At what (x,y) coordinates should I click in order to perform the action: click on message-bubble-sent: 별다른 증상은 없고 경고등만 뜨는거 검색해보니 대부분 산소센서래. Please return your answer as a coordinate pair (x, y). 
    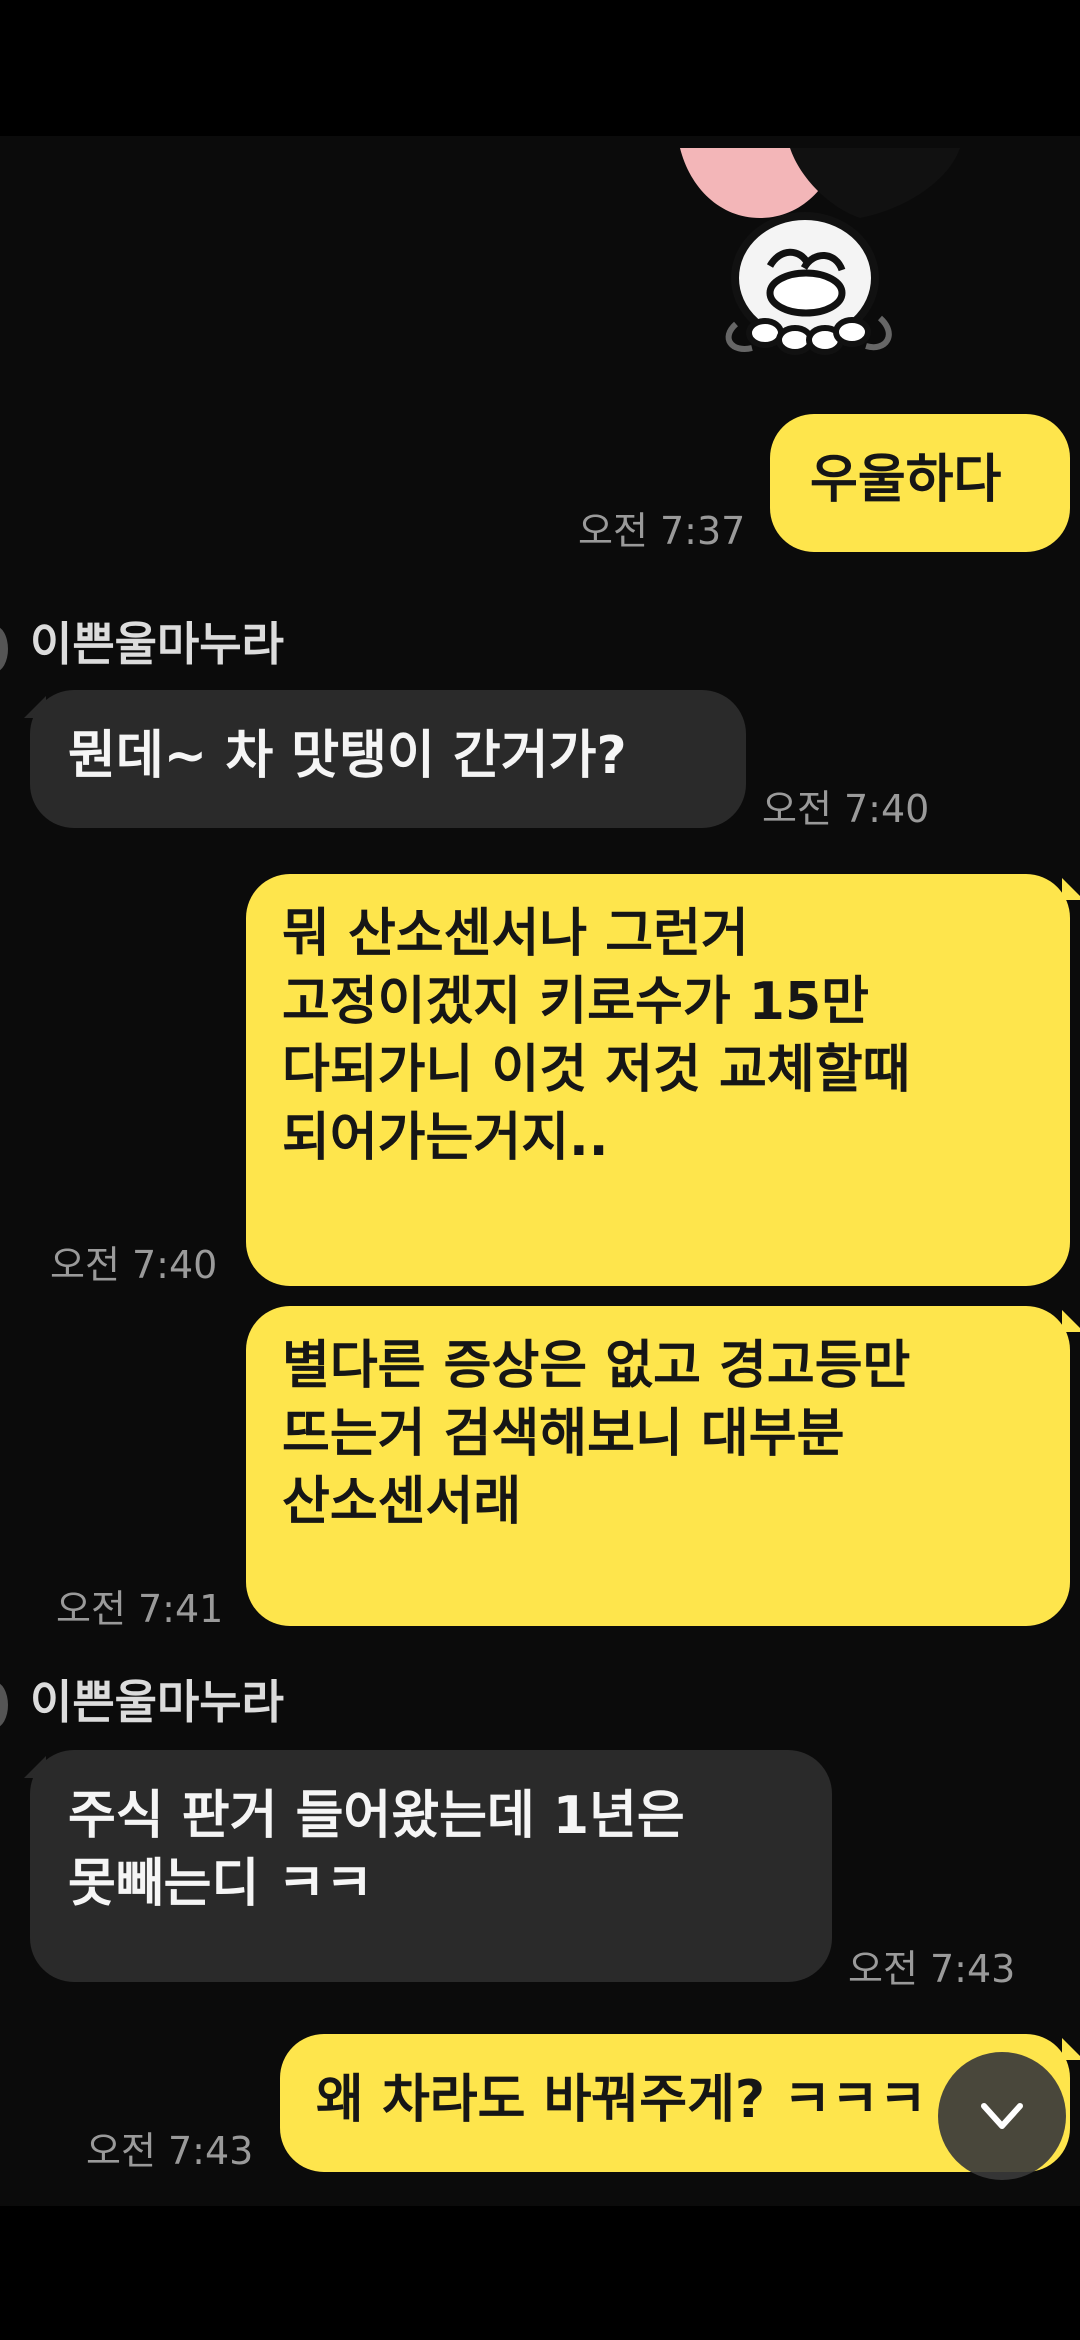
    Looking at the image, I should click on (658, 1466).